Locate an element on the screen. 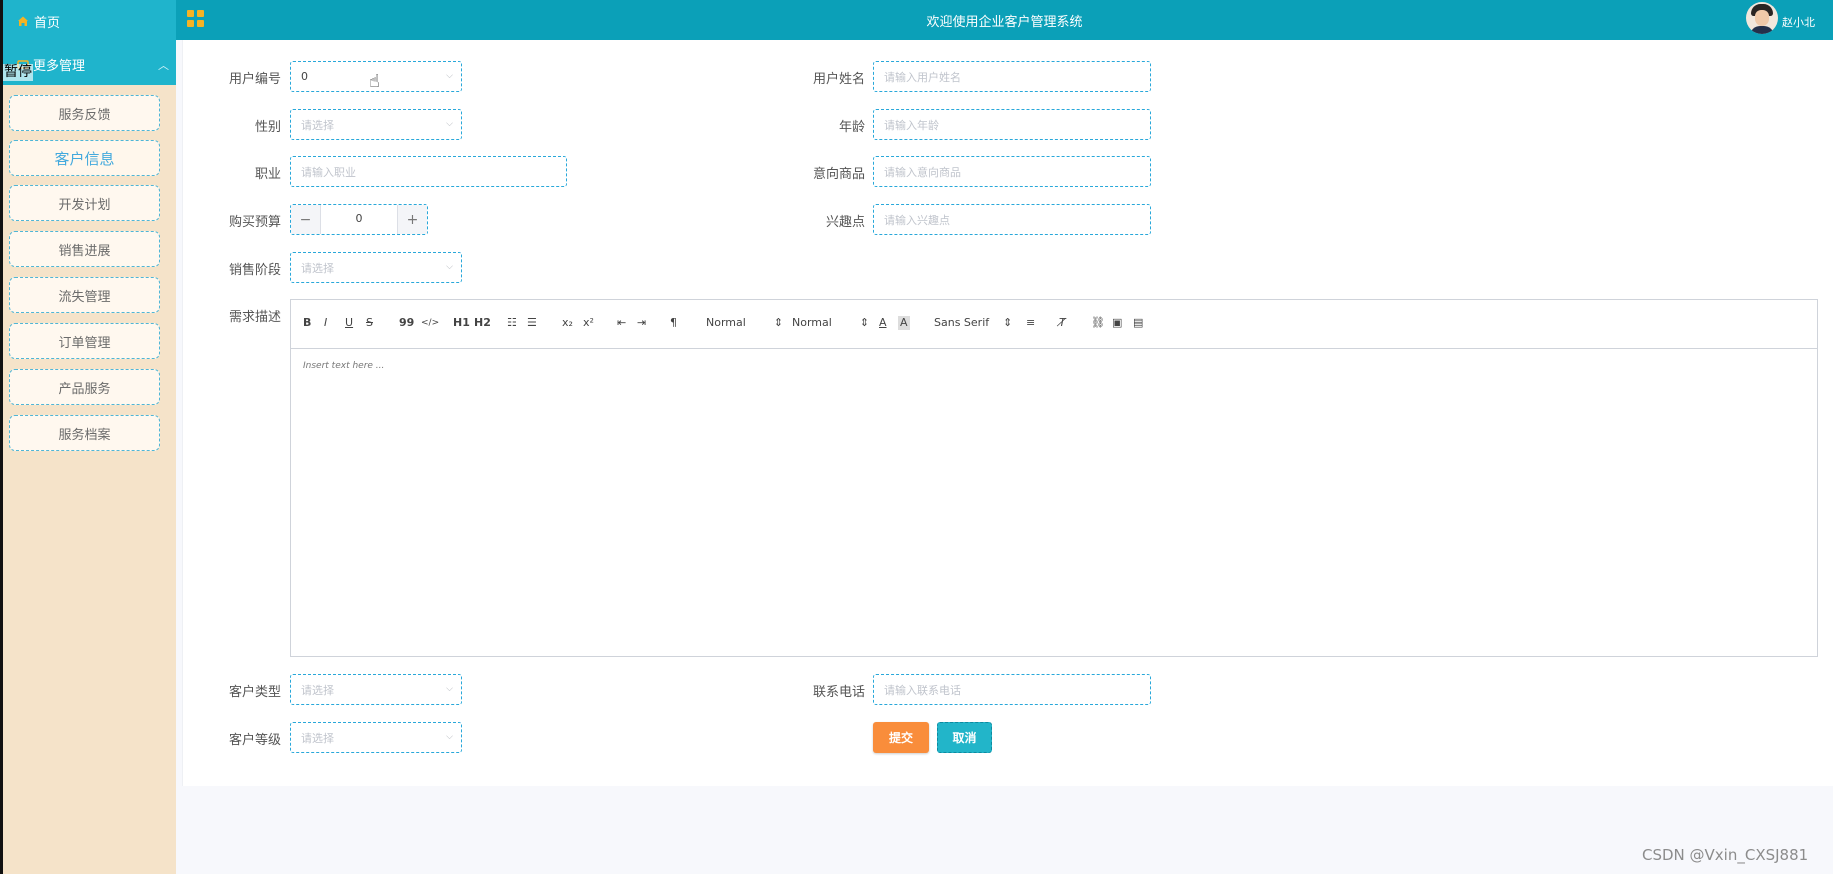  label-requirement: 需求描述 is located at coordinates (254, 317).